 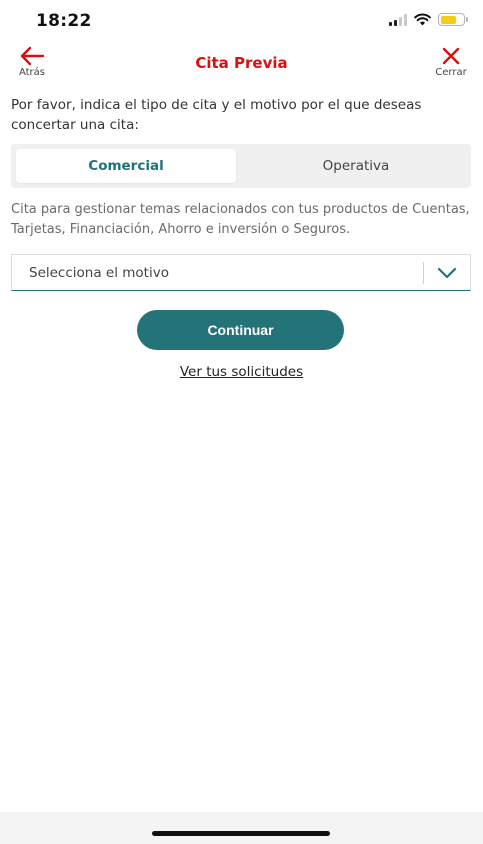 I want to click on page-title: Cita Previa, so click(x=241, y=63).